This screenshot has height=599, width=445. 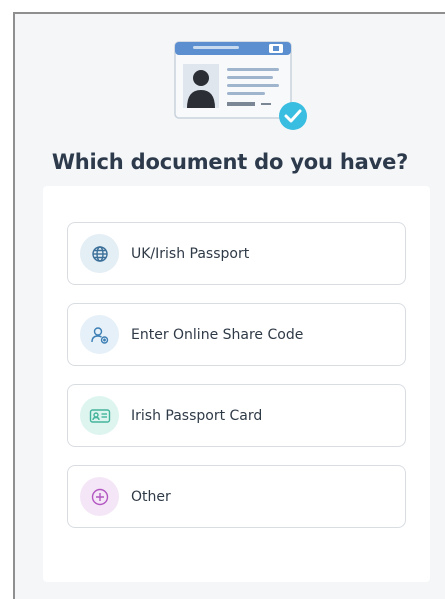 I want to click on option-other: Other, so click(x=236, y=496).